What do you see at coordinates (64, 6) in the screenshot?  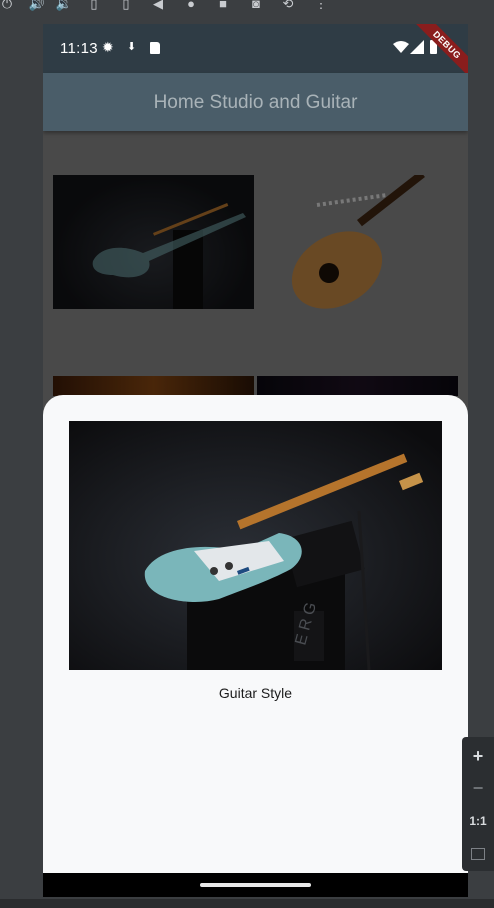 I see `volume-down-icon: 🔉` at bounding box center [64, 6].